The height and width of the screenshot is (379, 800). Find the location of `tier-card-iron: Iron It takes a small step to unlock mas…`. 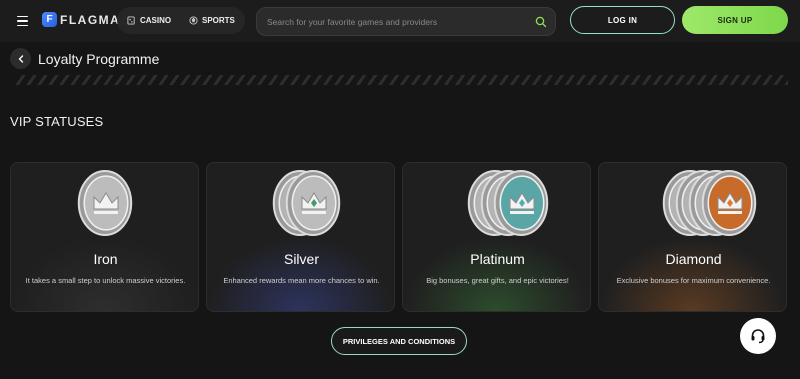

tier-card-iron: Iron It takes a small step to unlock mas… is located at coordinates (104, 237).